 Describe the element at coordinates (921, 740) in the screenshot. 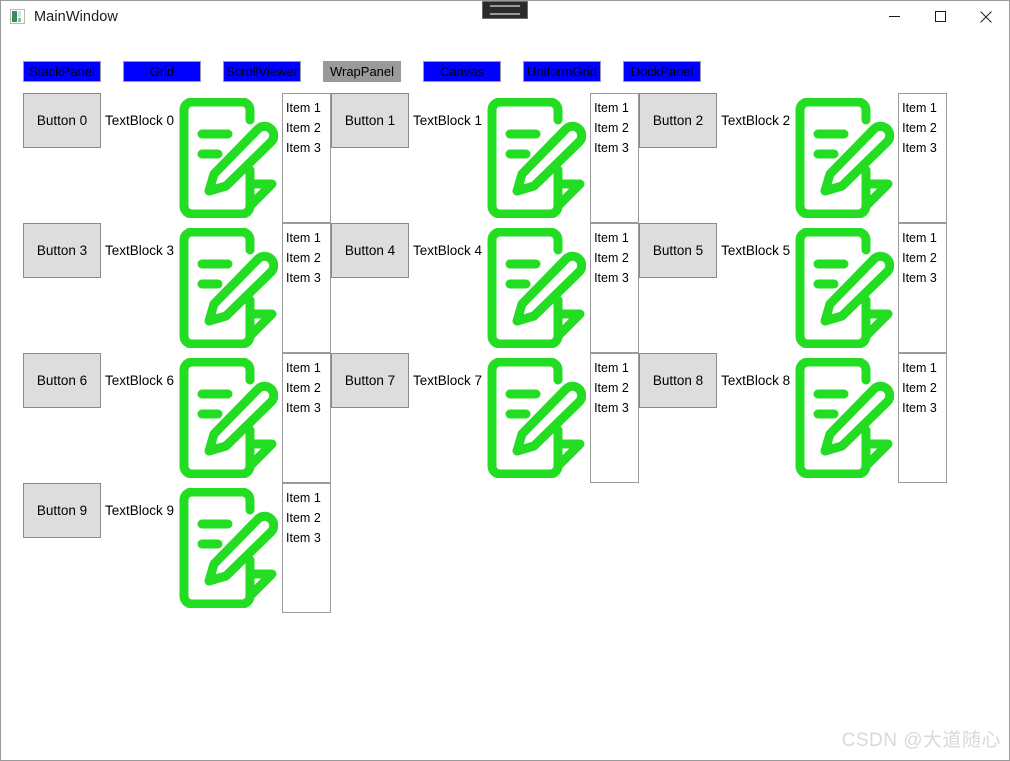

I see `watermark: CSDN @大道随心` at that location.